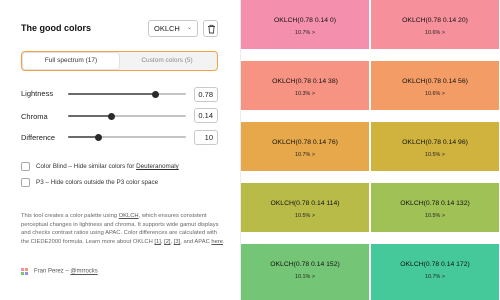 Image resolution: width=500 pixels, height=300 pixels. Describe the element at coordinates (25, 182) in the screenshot. I see `p3-checkbox` at that location.